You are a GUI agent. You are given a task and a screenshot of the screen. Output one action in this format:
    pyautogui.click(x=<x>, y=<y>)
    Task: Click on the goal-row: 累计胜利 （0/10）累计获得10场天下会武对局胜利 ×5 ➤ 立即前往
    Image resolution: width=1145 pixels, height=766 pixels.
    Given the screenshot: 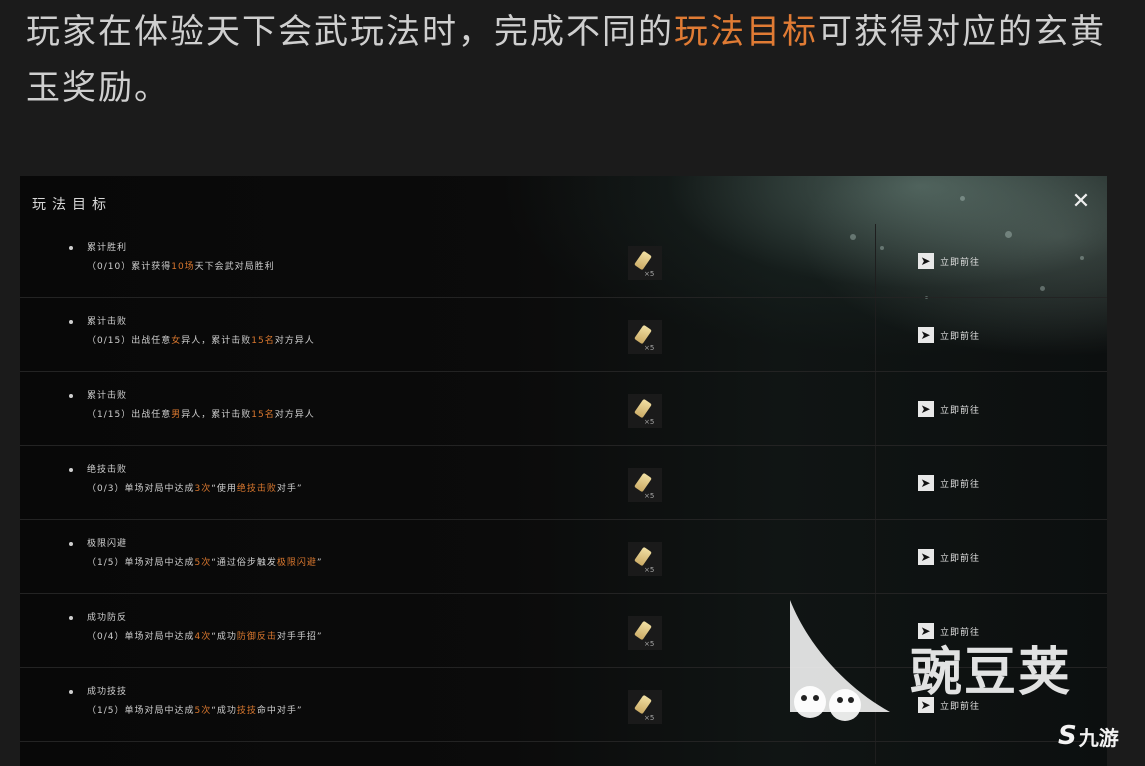 What is the action you would take?
    pyautogui.click(x=563, y=261)
    